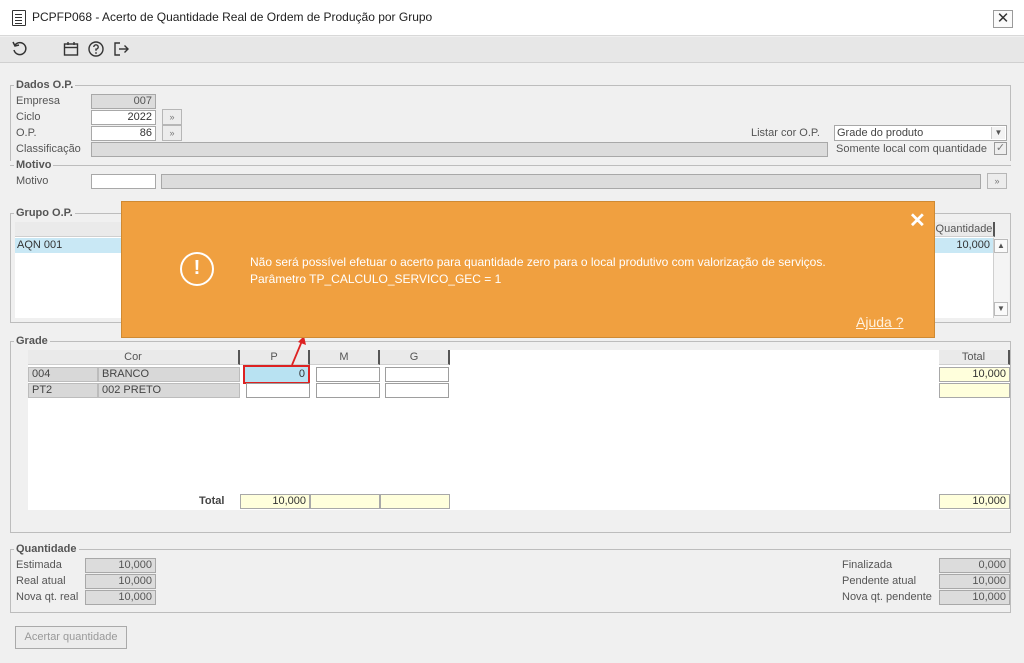 This screenshot has width=1024, height=663. What do you see at coordinates (120, 565) in the screenshot?
I see `estimada-field: 10,000` at bounding box center [120, 565].